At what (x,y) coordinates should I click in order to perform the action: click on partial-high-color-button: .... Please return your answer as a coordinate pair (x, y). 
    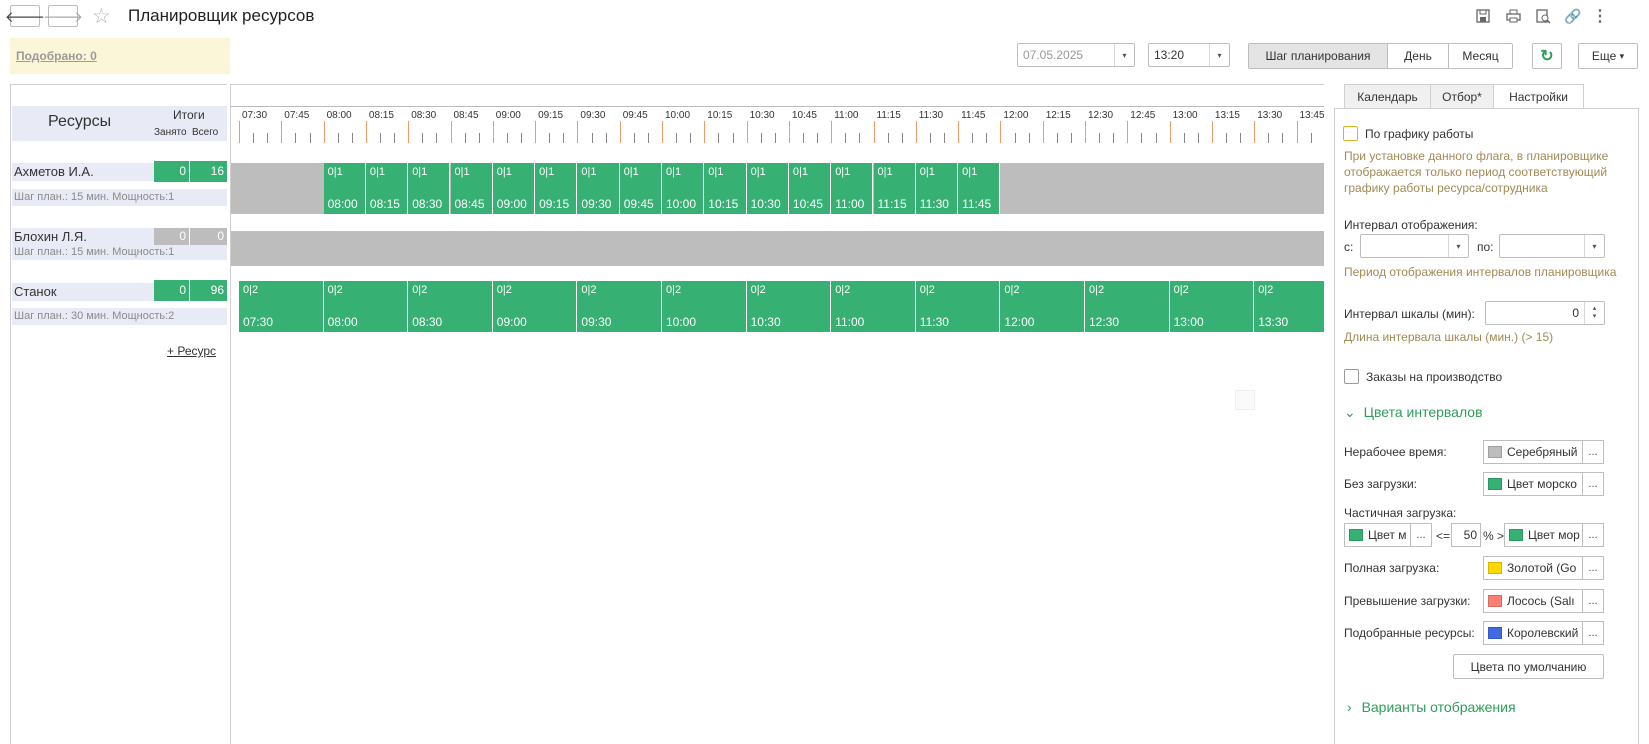
    Looking at the image, I should click on (1593, 535).